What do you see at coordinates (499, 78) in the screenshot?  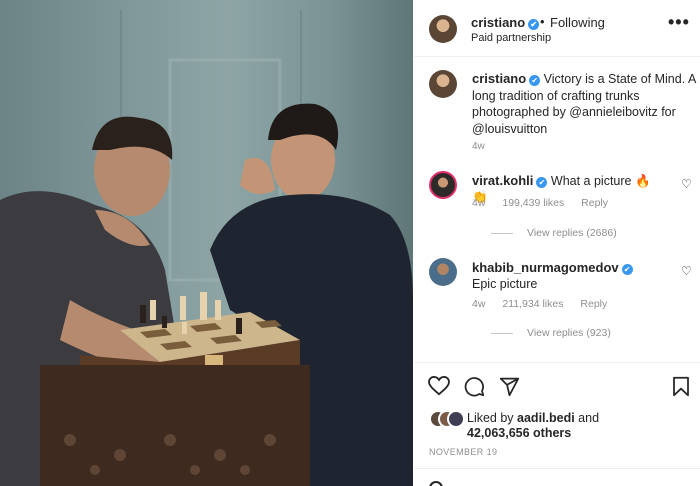 I see `caption-username: cristiano` at bounding box center [499, 78].